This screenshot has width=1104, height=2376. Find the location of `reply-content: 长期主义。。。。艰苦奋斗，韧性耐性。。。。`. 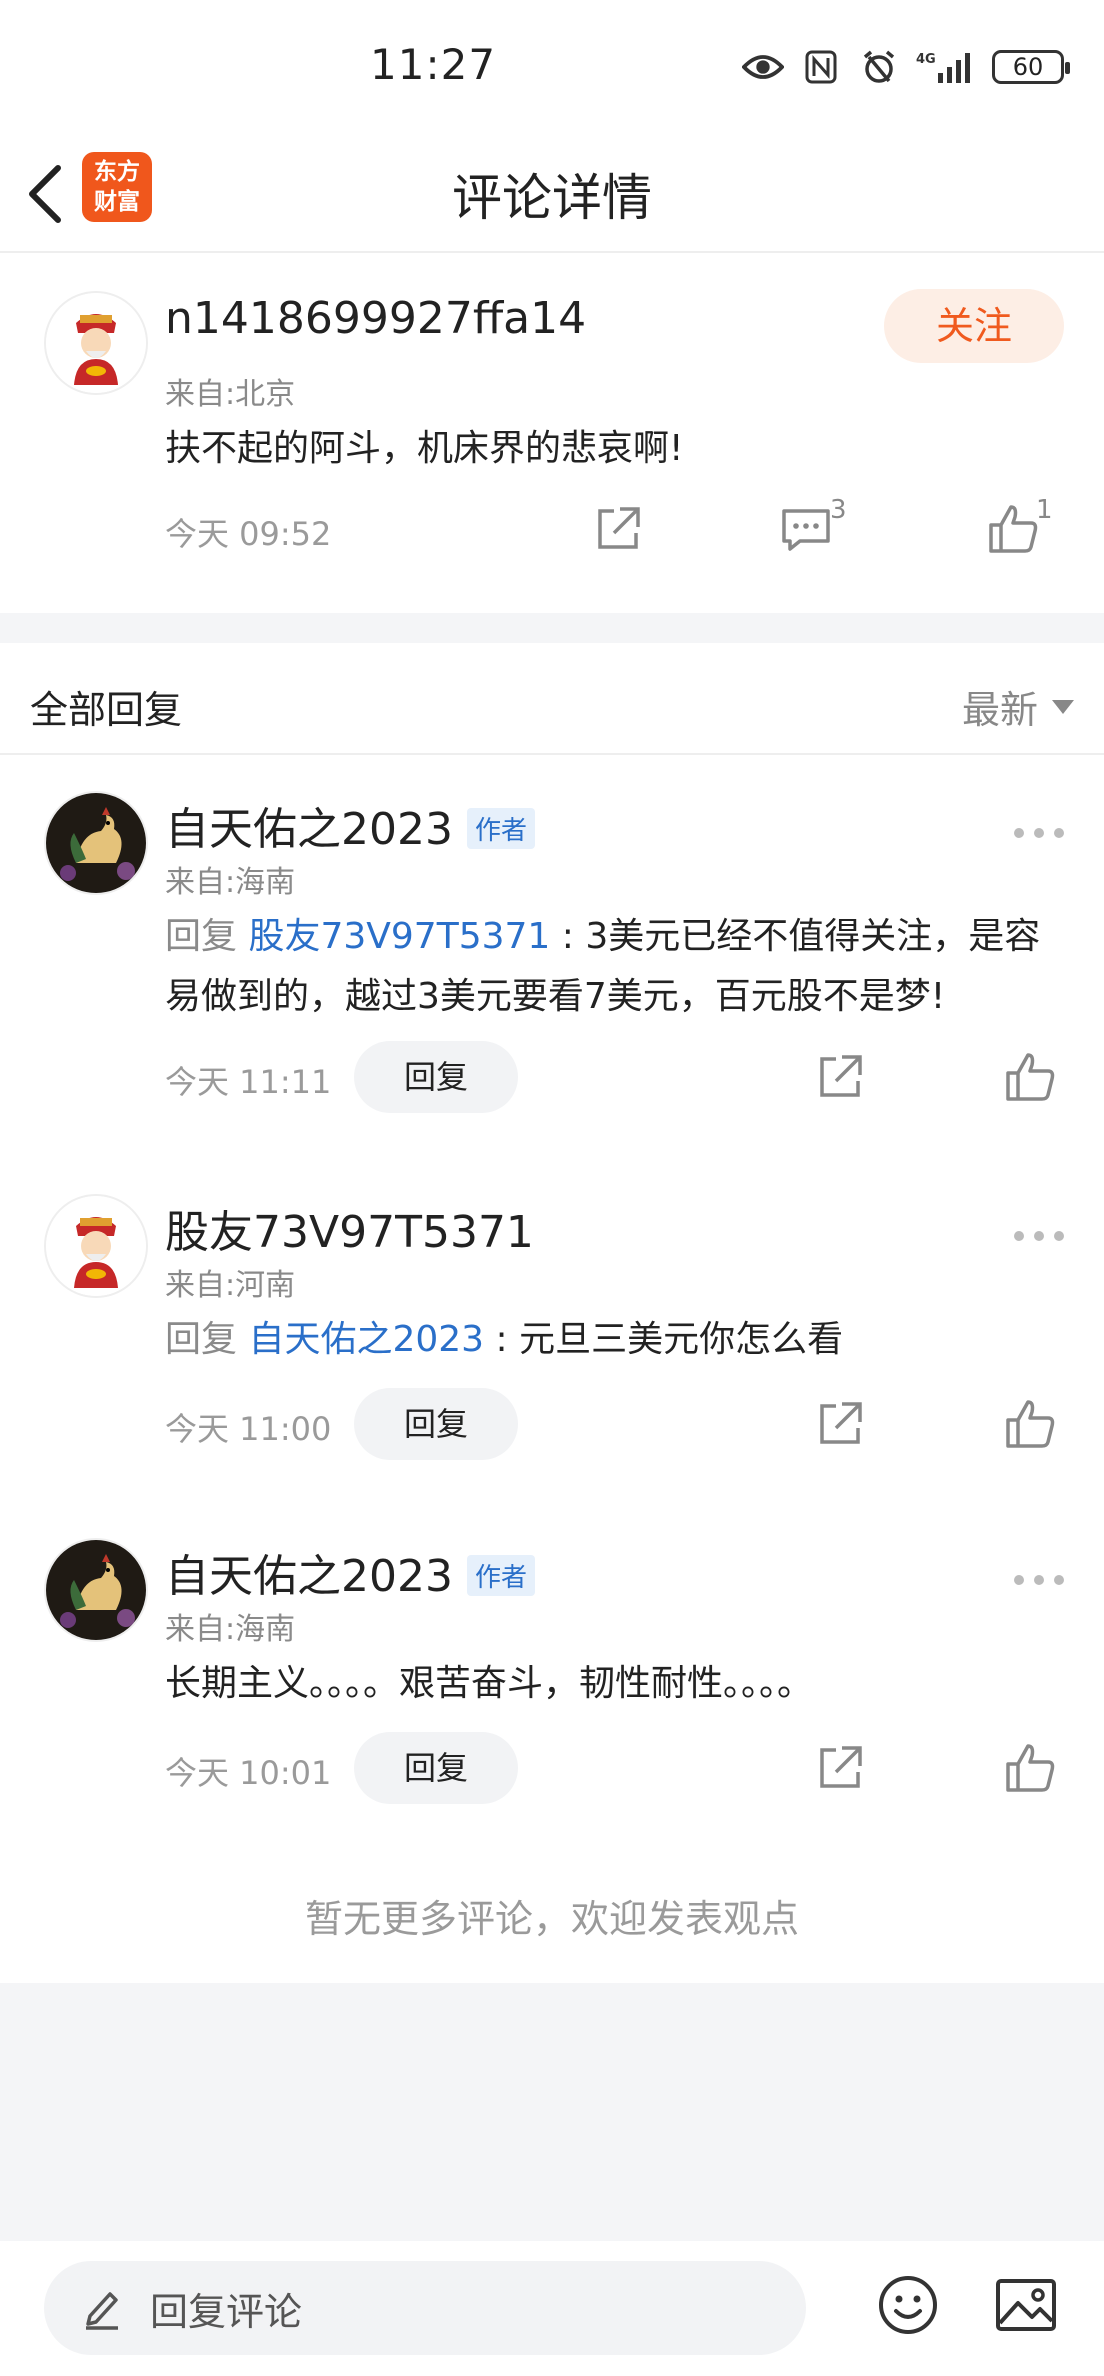

reply-content: 长期主义。。。。艰苦奋斗，韧性耐性。。。。 is located at coordinates (489, 1683).